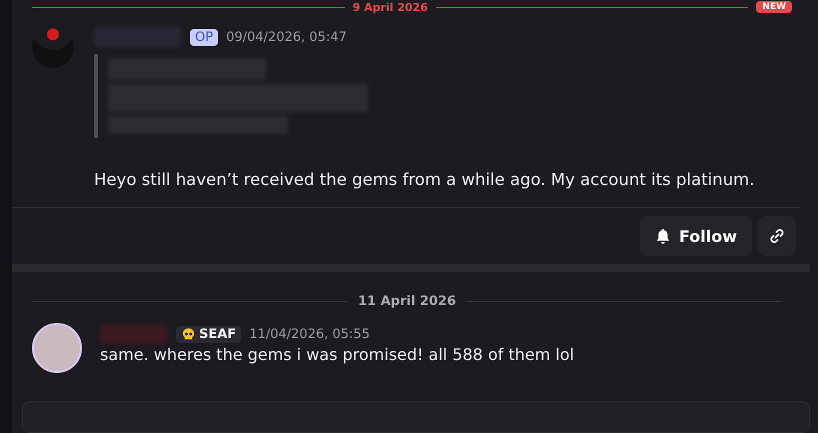 Image resolution: width=818 pixels, height=433 pixels. Describe the element at coordinates (662, 236) in the screenshot. I see `bell-icon` at that location.